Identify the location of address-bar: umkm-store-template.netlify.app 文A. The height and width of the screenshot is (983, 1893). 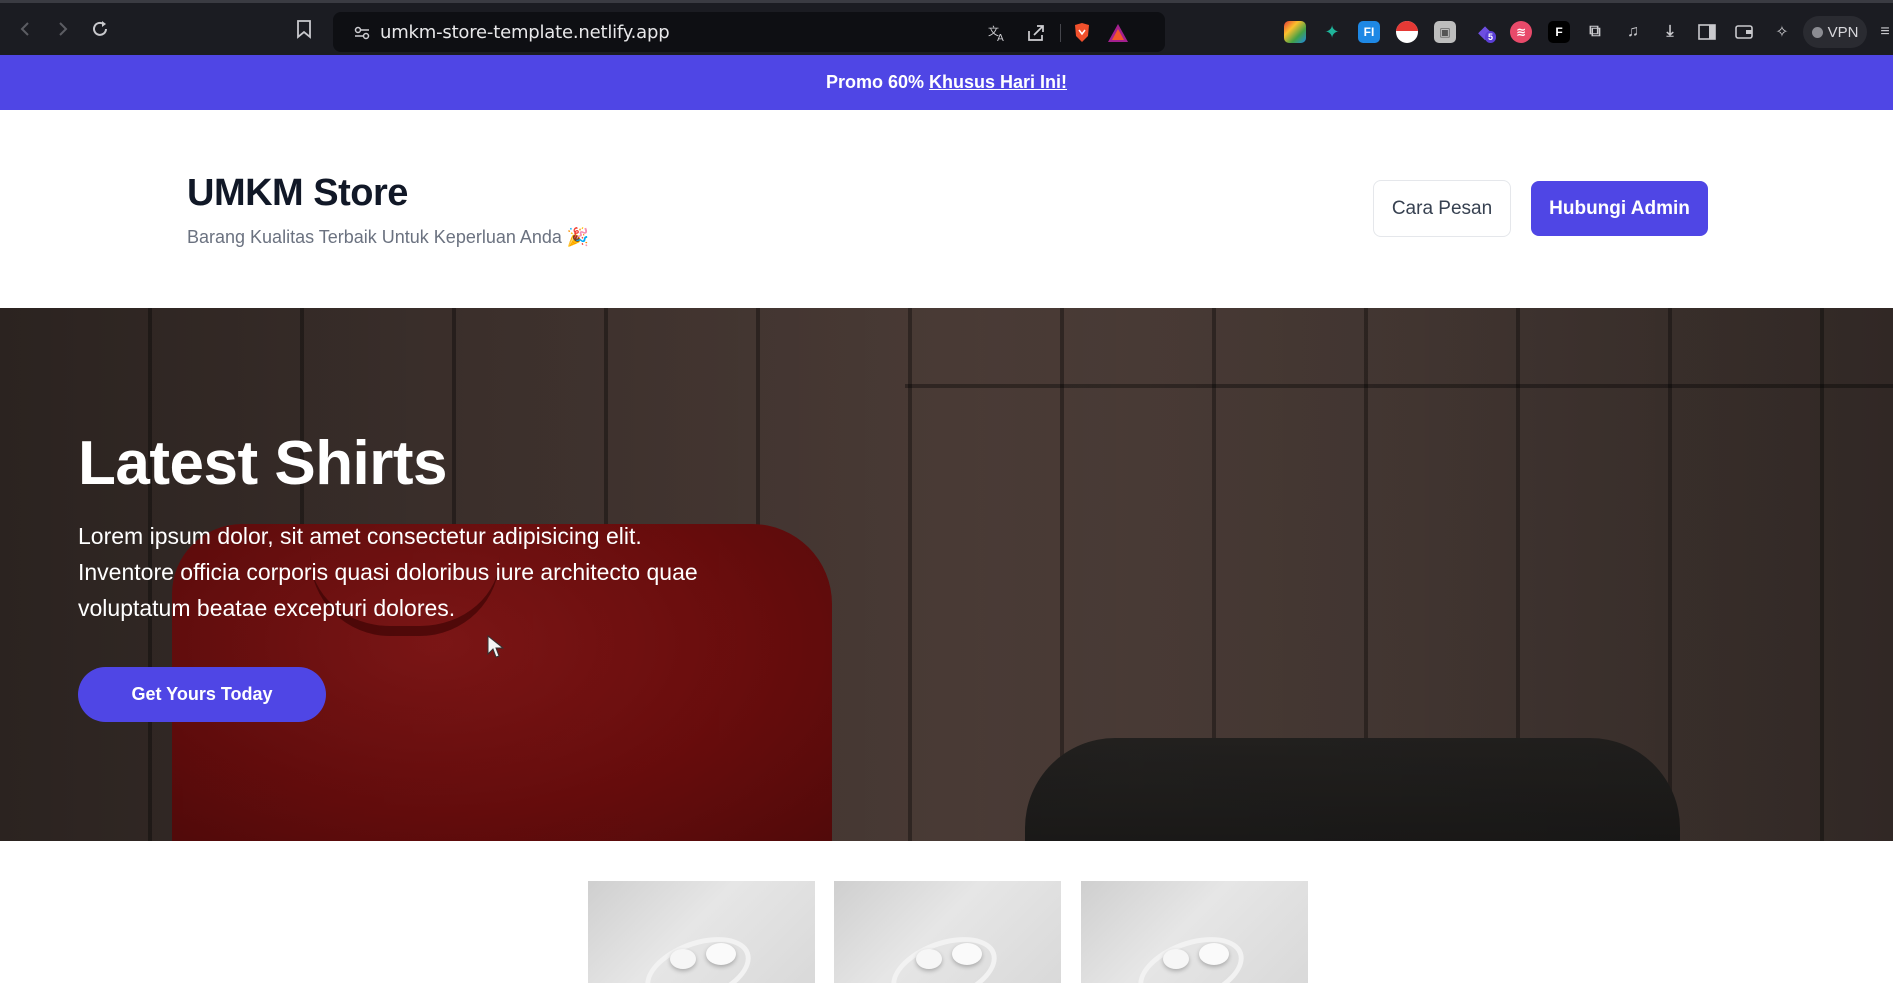
(749, 32).